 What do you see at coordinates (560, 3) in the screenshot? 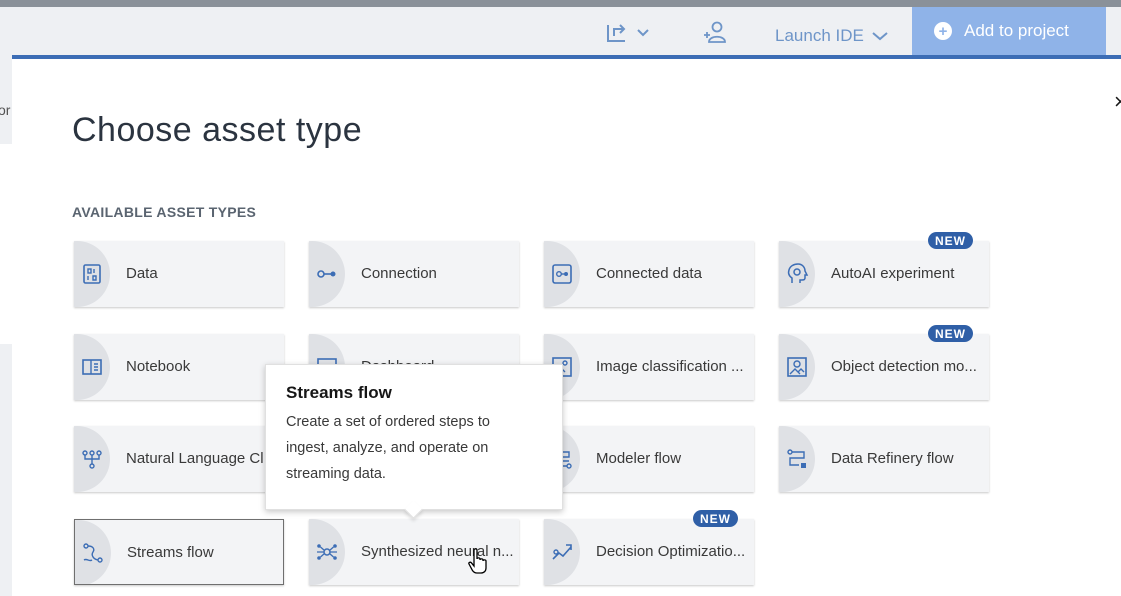
I see `top-strip` at bounding box center [560, 3].